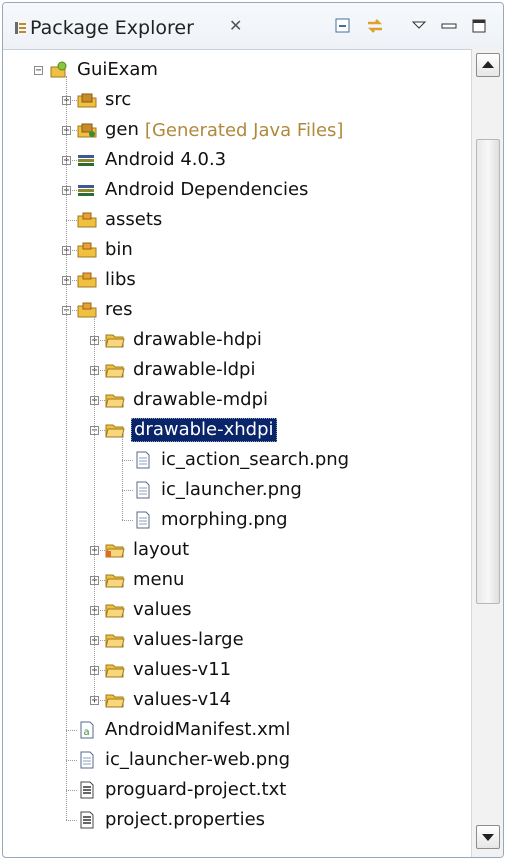 The image size is (508, 862). I want to click on tree-item-label: values-large, so click(188, 639).